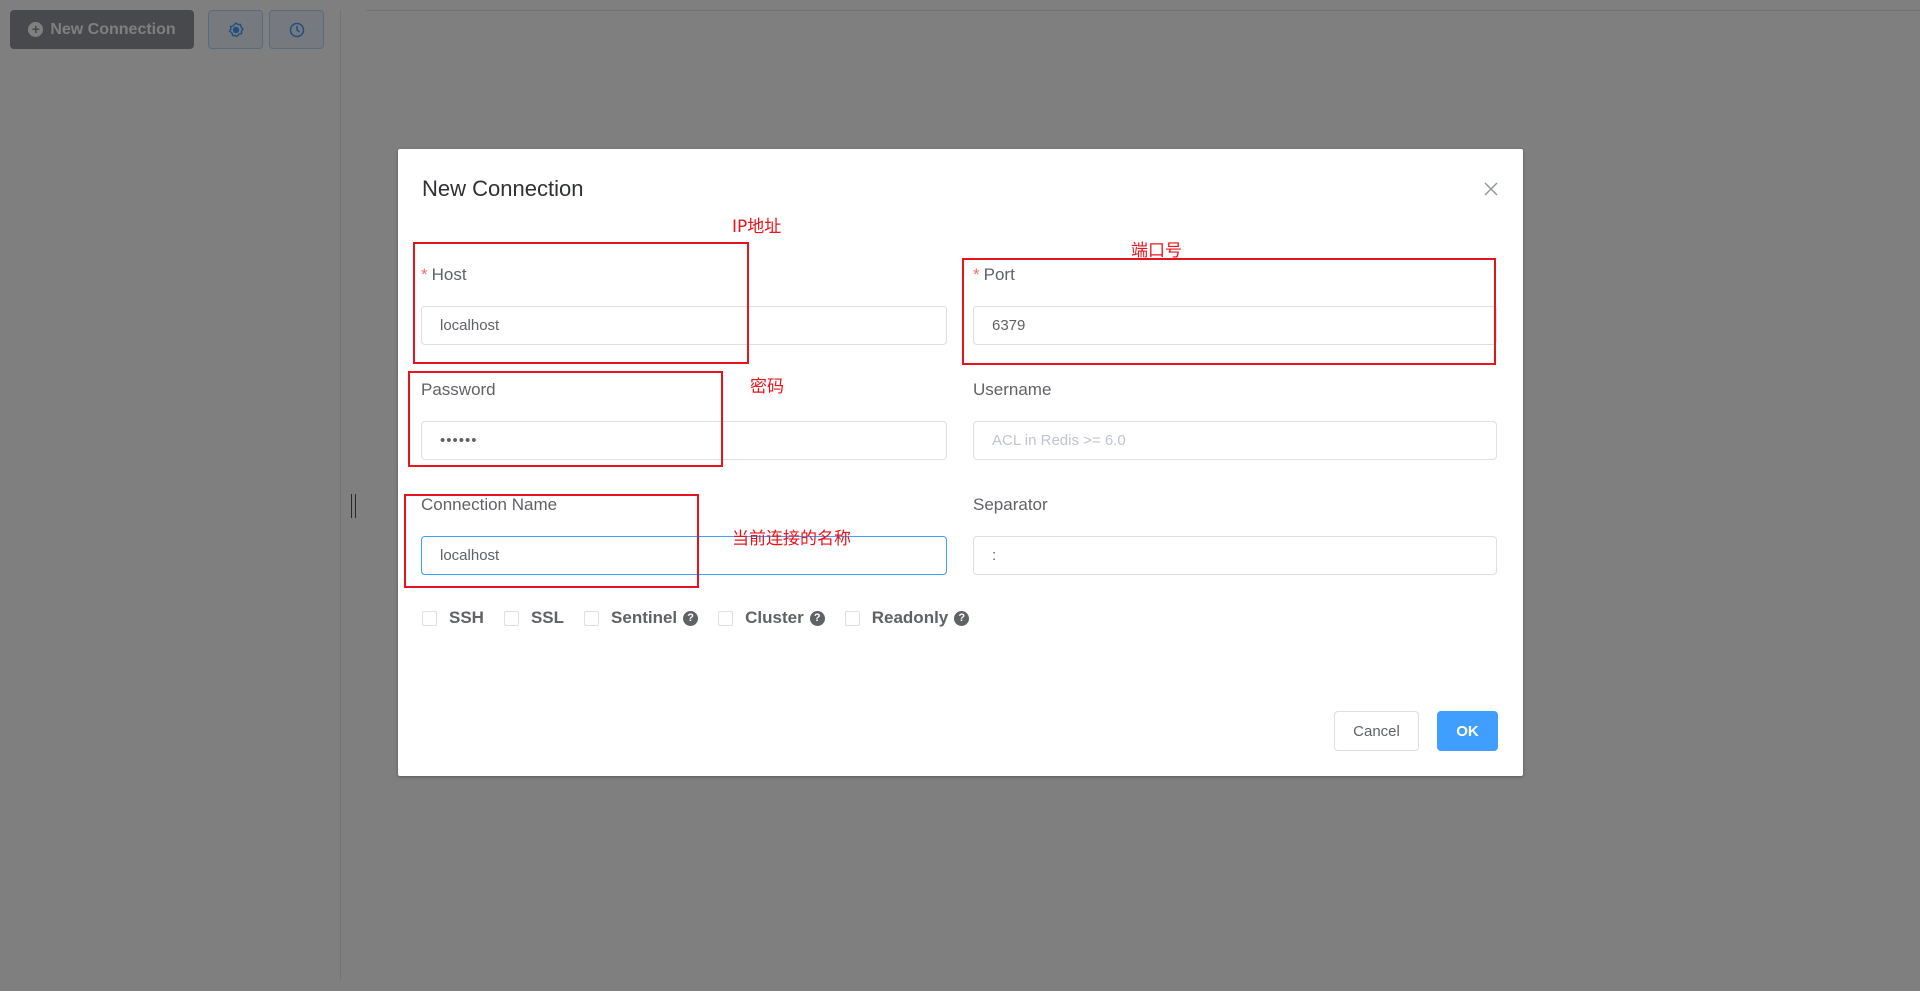 The height and width of the screenshot is (991, 1920). I want to click on connection-name-label: Connection Name, so click(489, 504).